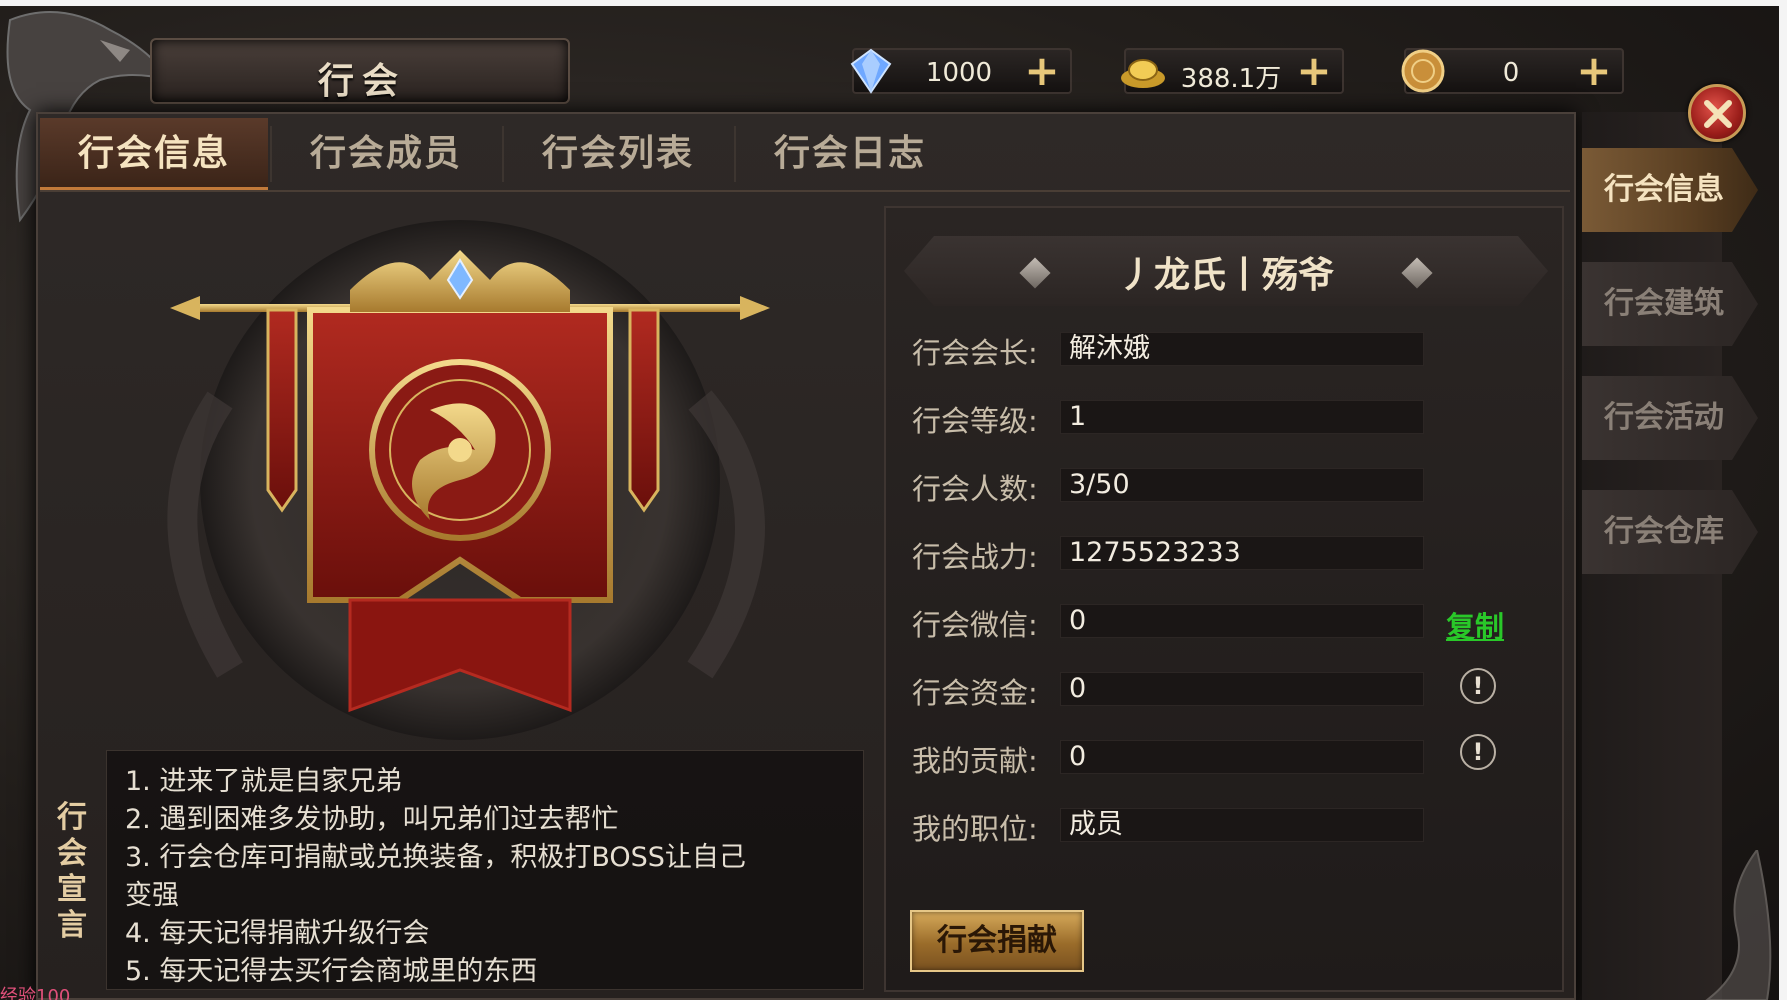  What do you see at coordinates (997, 941) in the screenshot?
I see `donate-button: 行会捐献` at bounding box center [997, 941].